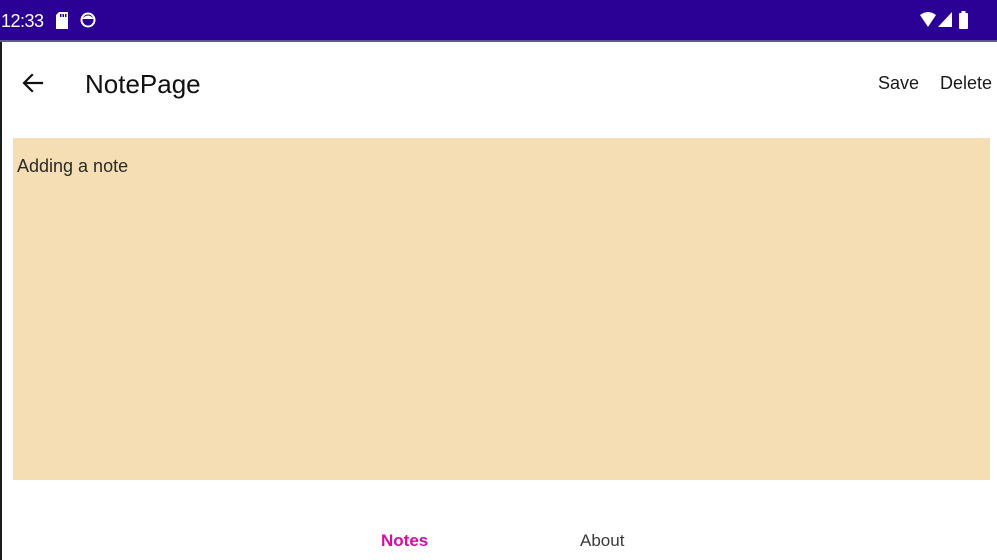 Image resolution: width=997 pixels, height=560 pixels. I want to click on tab-notes: Notes, so click(404, 541).